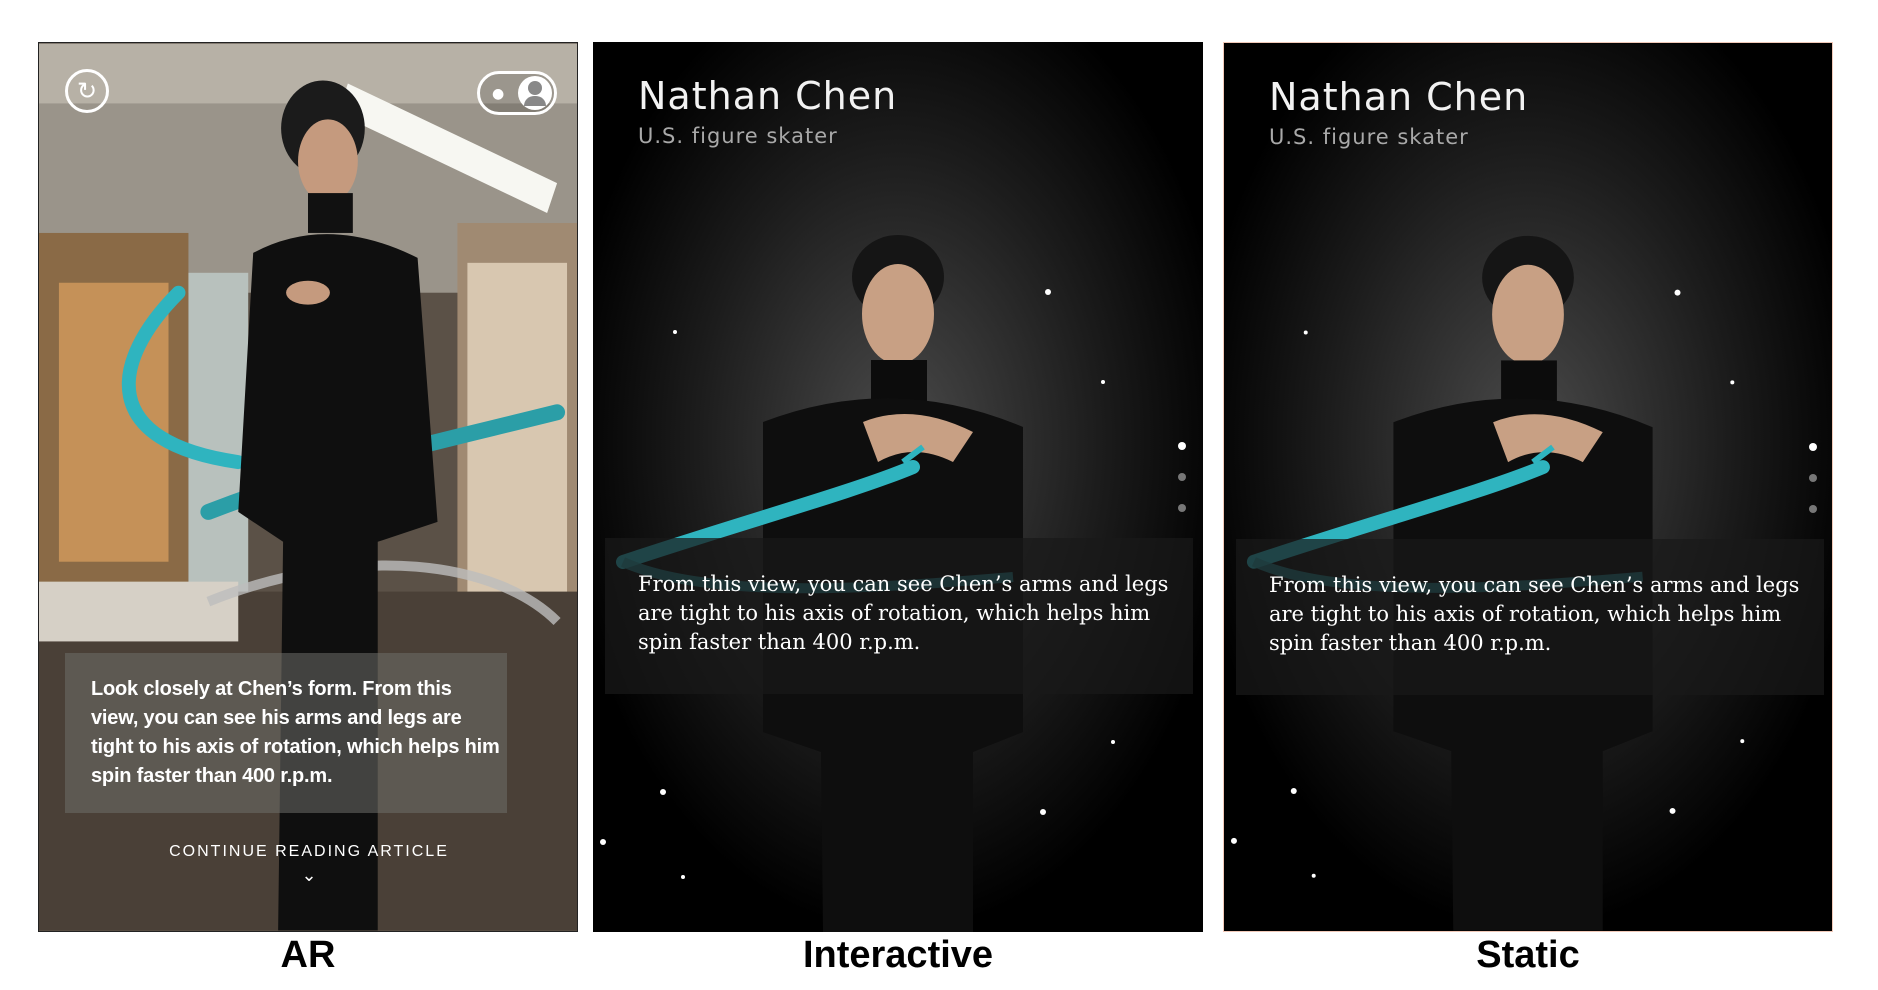 The width and height of the screenshot is (1878, 990). What do you see at coordinates (308, 955) in the screenshot?
I see `label-ar: AR` at bounding box center [308, 955].